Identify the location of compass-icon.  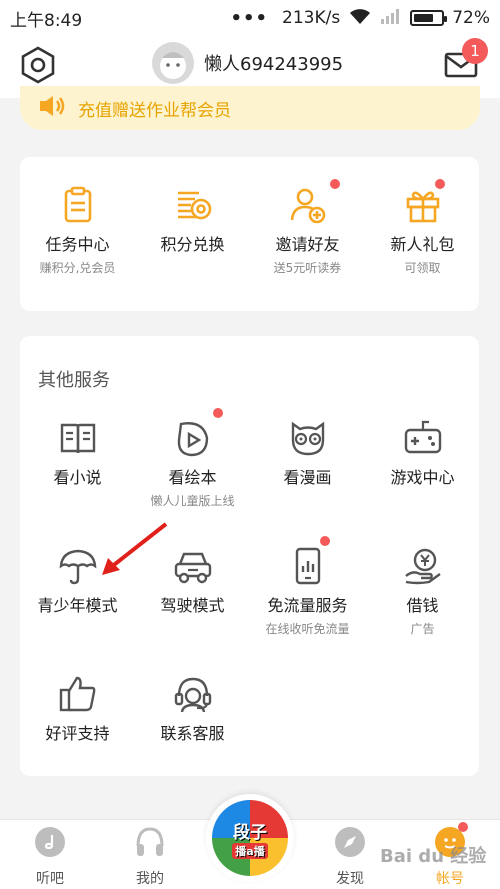
(350, 842).